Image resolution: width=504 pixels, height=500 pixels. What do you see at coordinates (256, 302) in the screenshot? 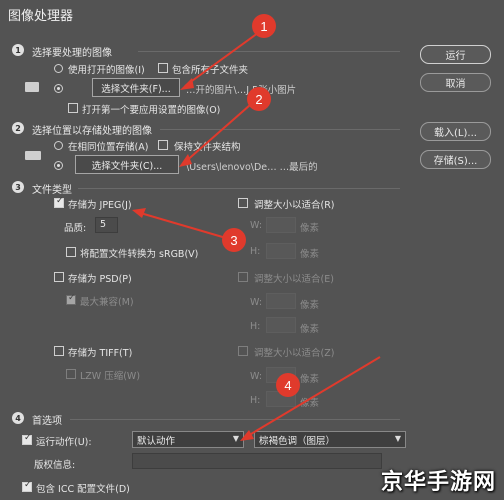
I see `psd-w-label: W:` at bounding box center [256, 302].